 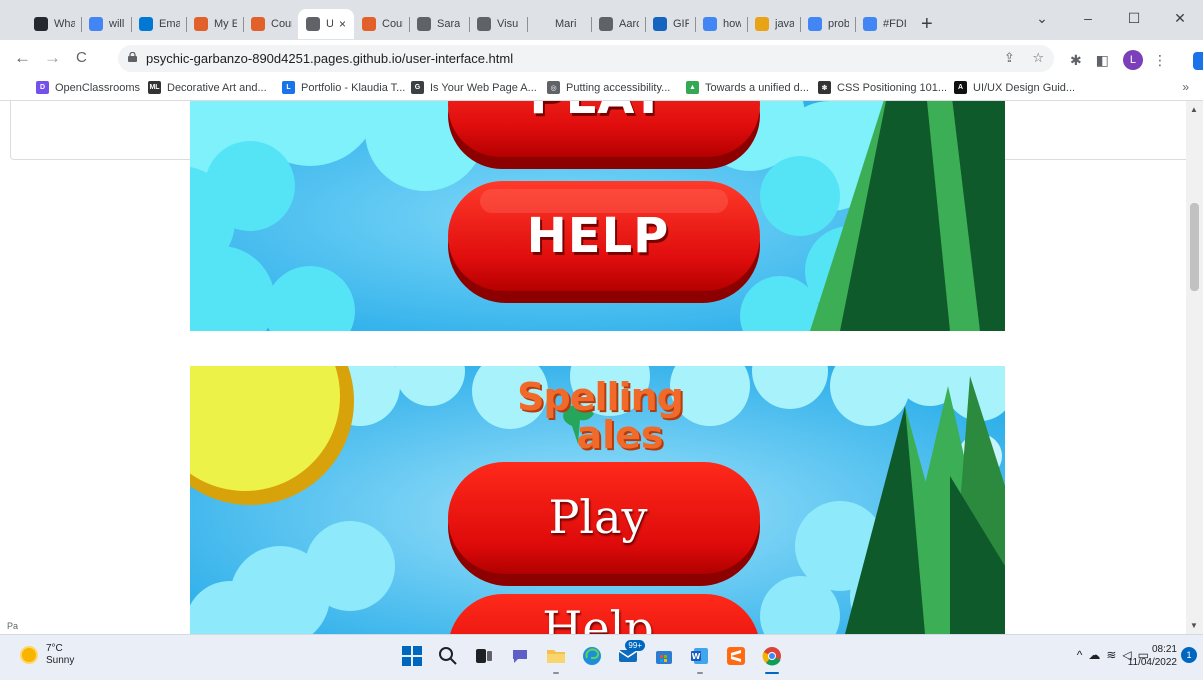 I want to click on course-icon, so click(x=369, y=24).